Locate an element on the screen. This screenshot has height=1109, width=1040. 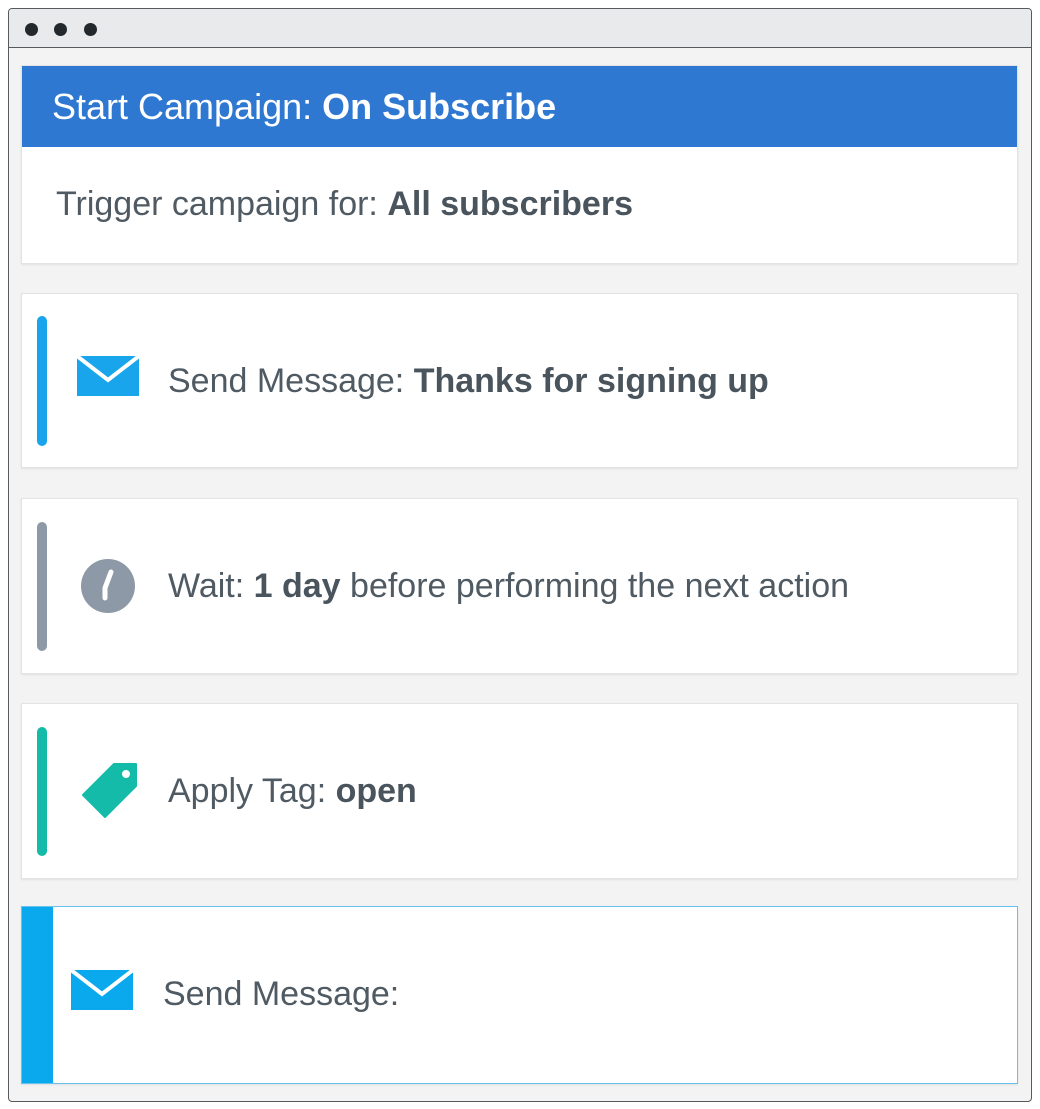
start-campaign-header: Start Campaign: On Subscribe is located at coordinates (519, 106).